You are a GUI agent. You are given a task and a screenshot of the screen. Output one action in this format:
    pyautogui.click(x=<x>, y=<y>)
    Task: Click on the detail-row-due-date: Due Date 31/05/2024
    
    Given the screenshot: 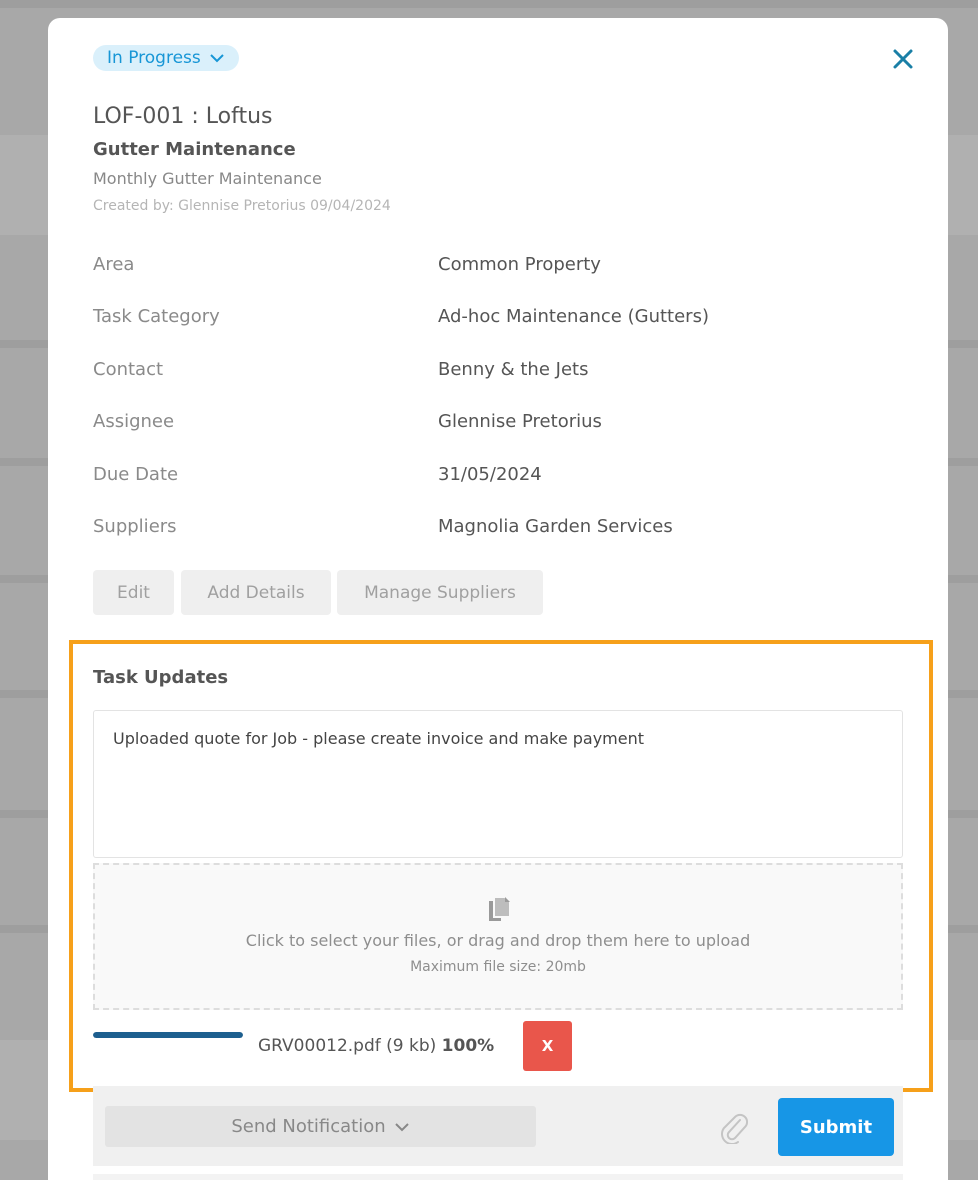 What is the action you would take?
    pyautogui.click(x=503, y=477)
    